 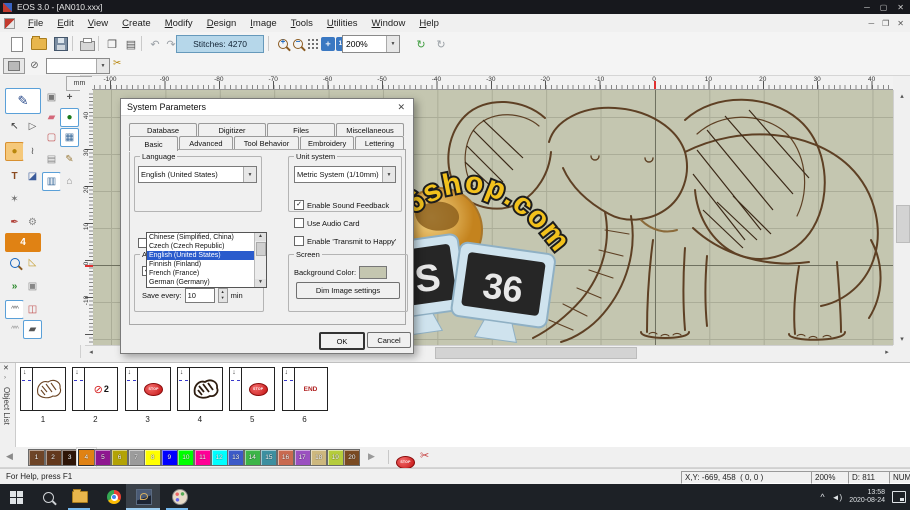 What do you see at coordinates (14, 126) in the screenshot?
I see `select-pointer-tool: ↖` at bounding box center [14, 126].